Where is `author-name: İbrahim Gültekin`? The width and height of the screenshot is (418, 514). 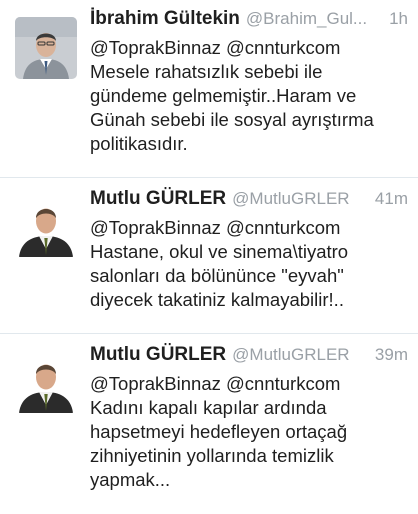
author-name: İbrahim Gültekin is located at coordinates (165, 19).